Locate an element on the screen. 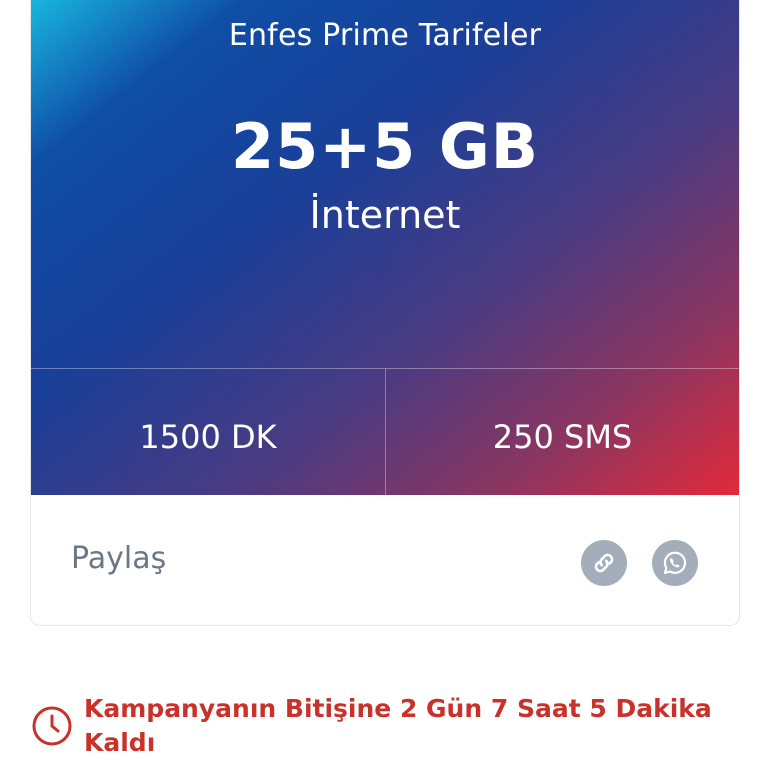  clock-icon is located at coordinates (52, 726).